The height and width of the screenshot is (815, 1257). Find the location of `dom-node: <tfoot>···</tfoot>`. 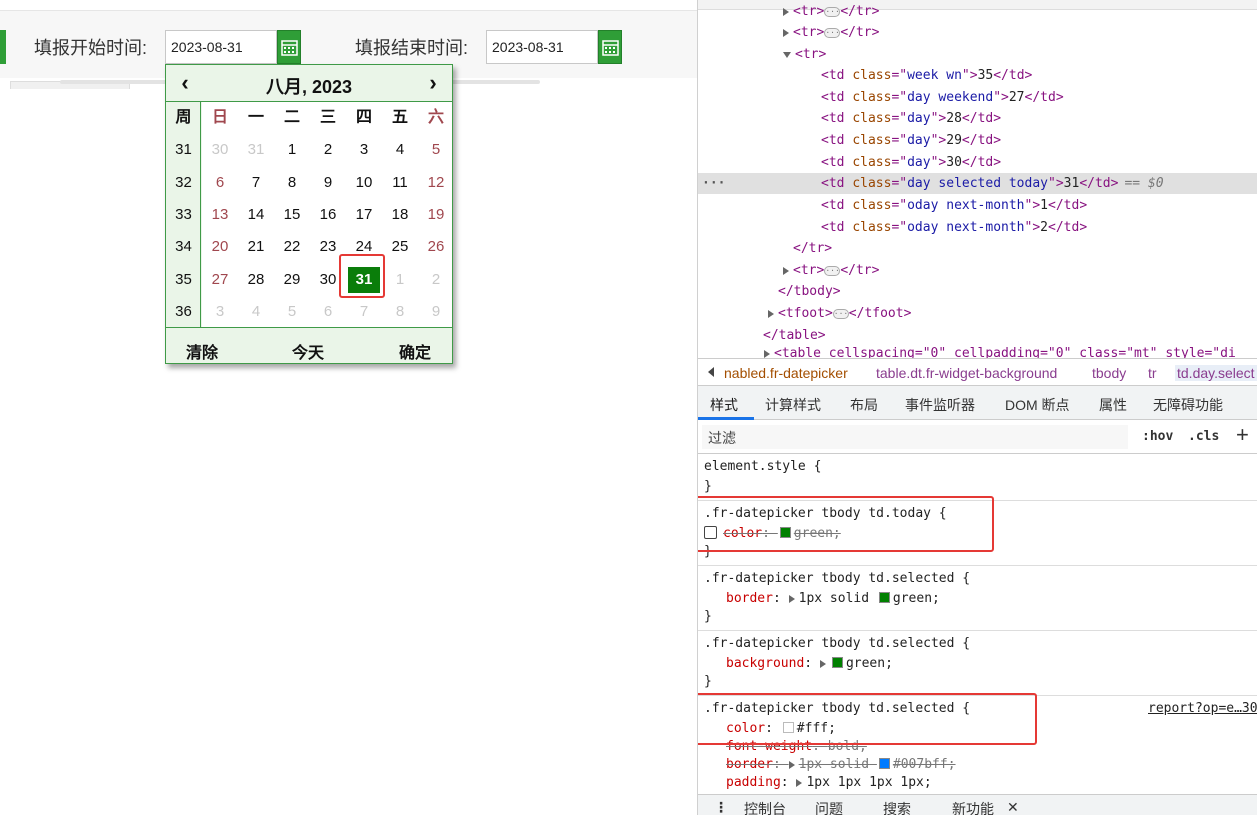

dom-node: <tfoot>···</tfoot> is located at coordinates (977, 313).